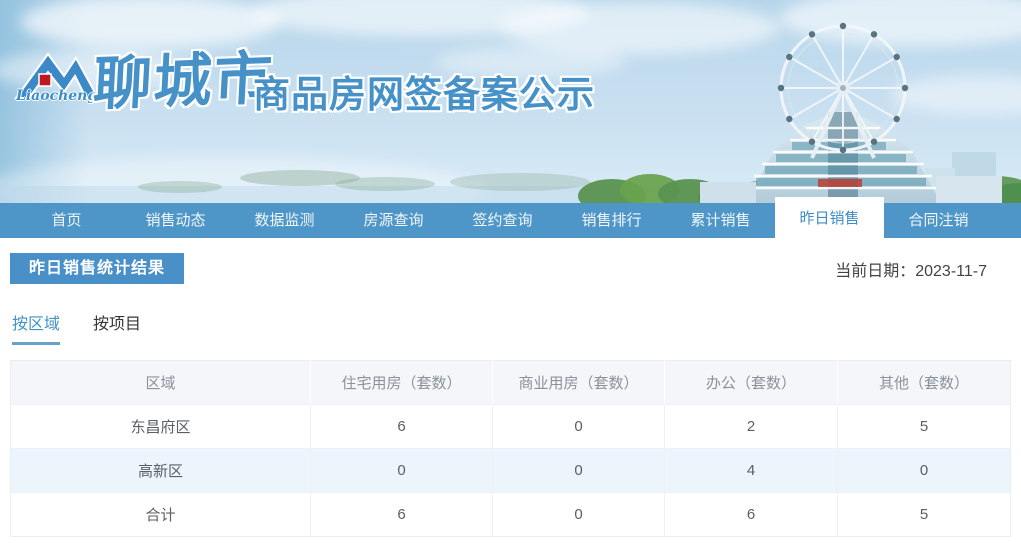  What do you see at coordinates (502, 220) in the screenshot?
I see `nav-item-contract-search: 签约查询` at bounding box center [502, 220].